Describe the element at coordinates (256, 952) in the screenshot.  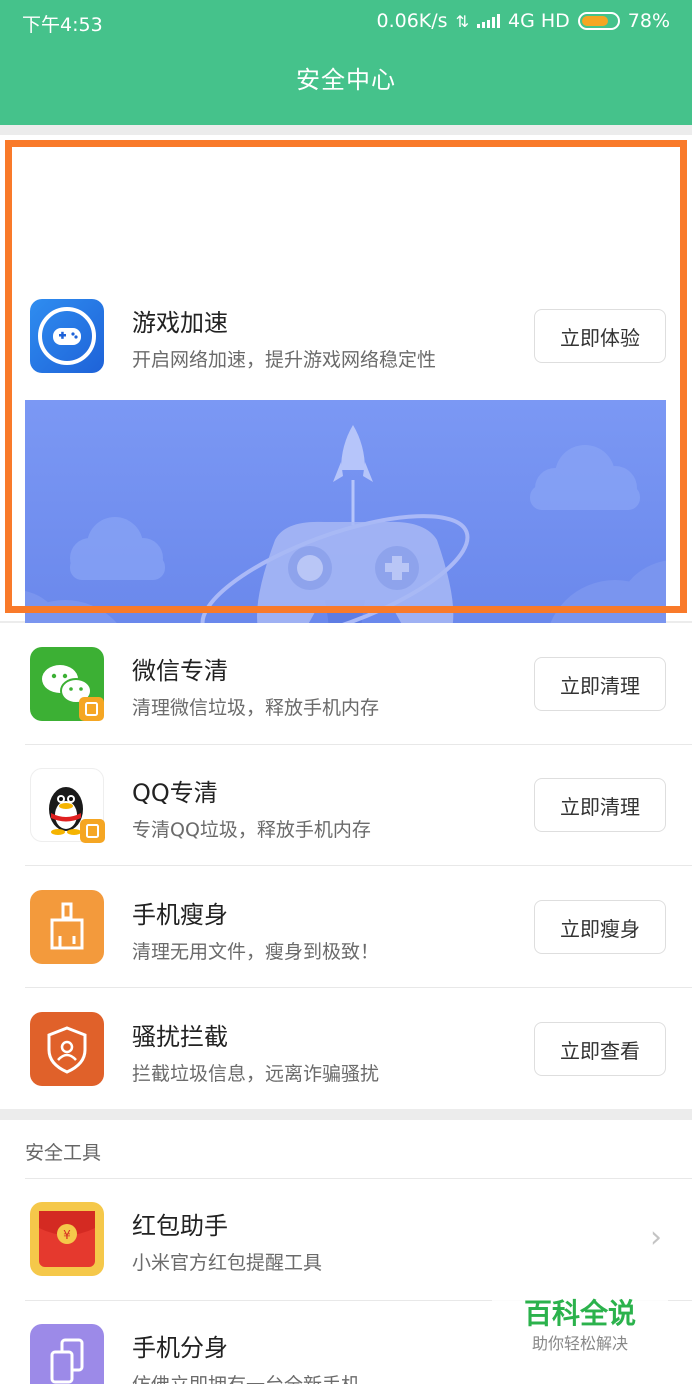
I see `phone-slim-subtitle: 清理无用文件，瘦身到极致！` at that location.